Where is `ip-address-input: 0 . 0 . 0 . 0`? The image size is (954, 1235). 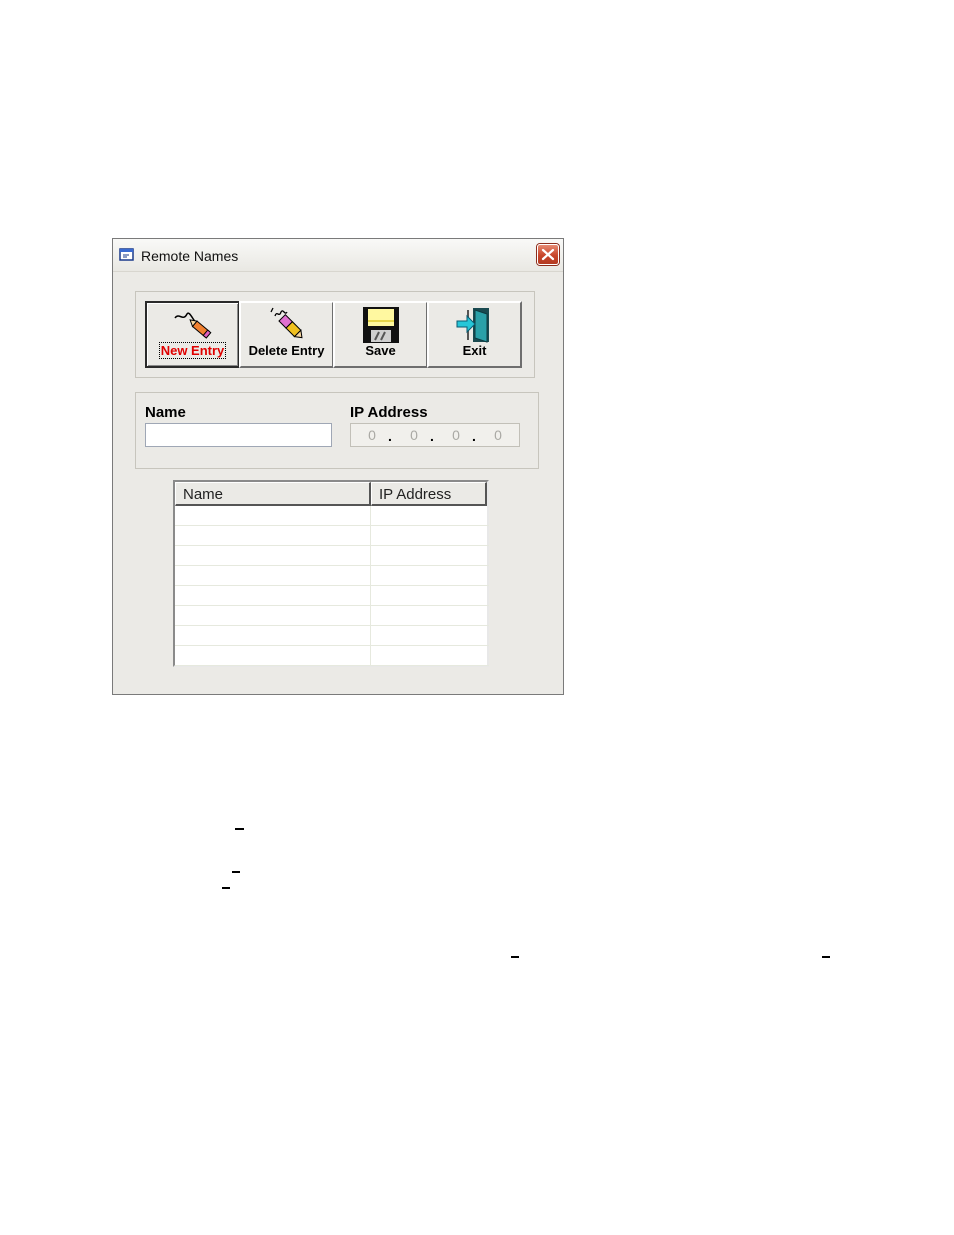
ip-address-input: 0 . 0 . 0 . 0 is located at coordinates (435, 435).